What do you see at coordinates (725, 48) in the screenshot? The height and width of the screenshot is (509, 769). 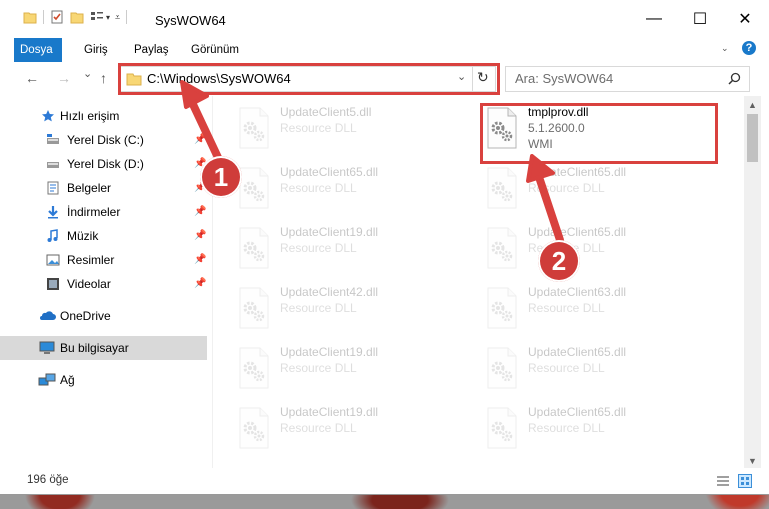 I see `expand-ribbon-icon: ⌄` at bounding box center [725, 48].